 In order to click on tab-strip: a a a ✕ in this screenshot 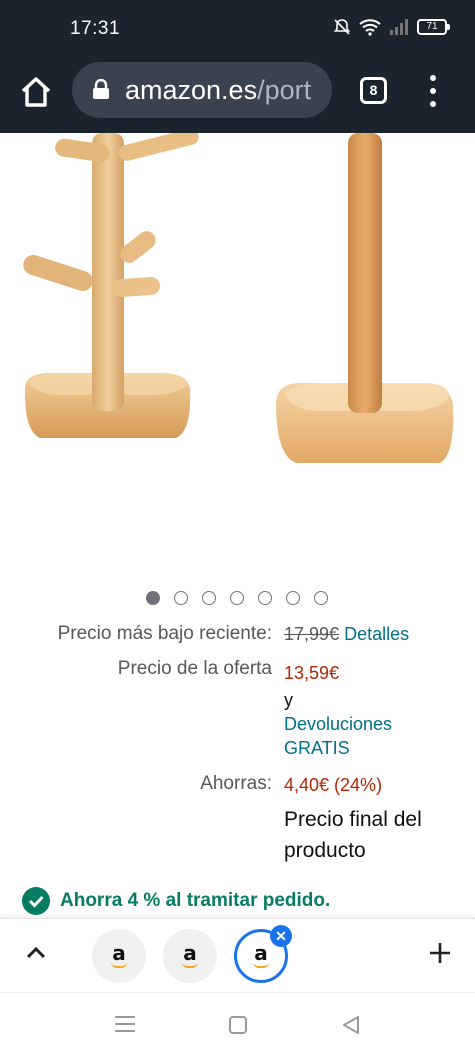, I will do `click(237, 955)`.